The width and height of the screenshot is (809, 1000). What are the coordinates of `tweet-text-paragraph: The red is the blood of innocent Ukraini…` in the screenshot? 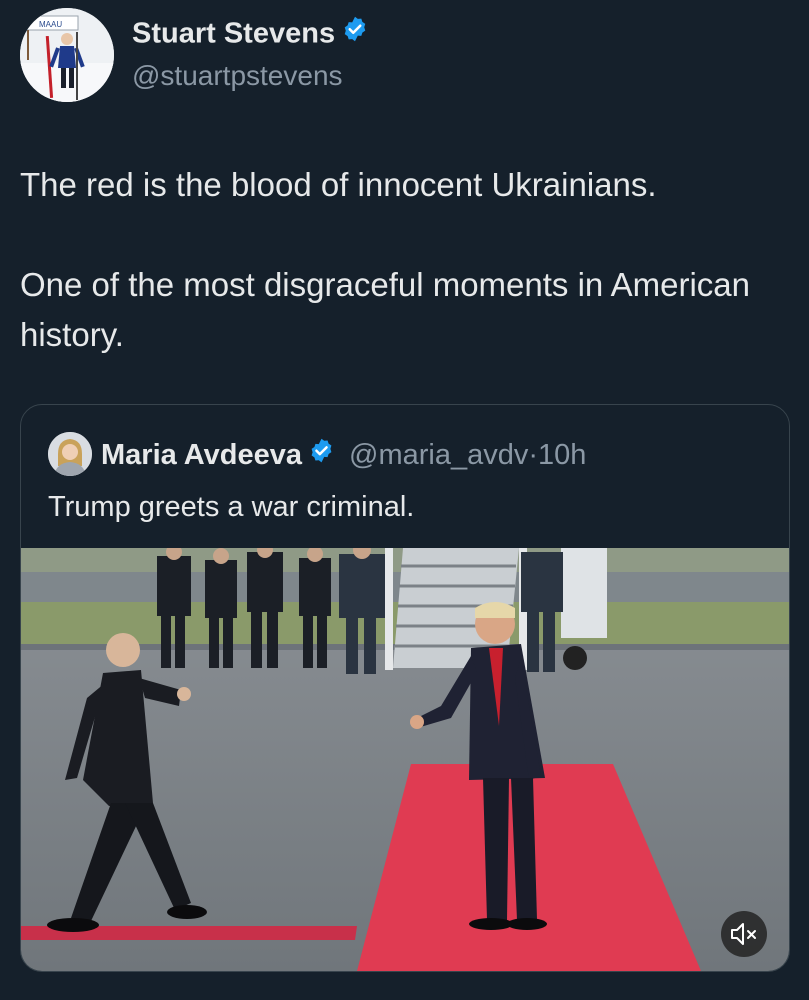 It's located at (338, 184).